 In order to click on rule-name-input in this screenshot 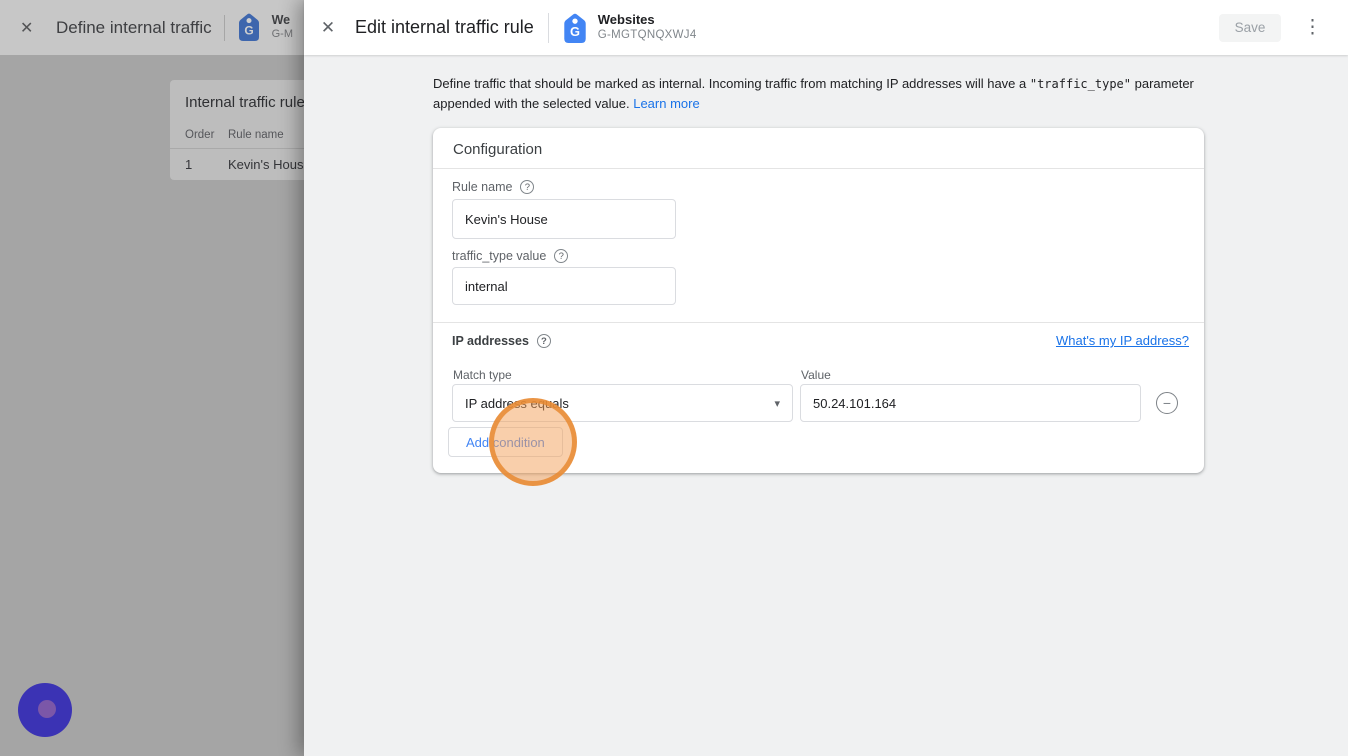, I will do `click(564, 219)`.